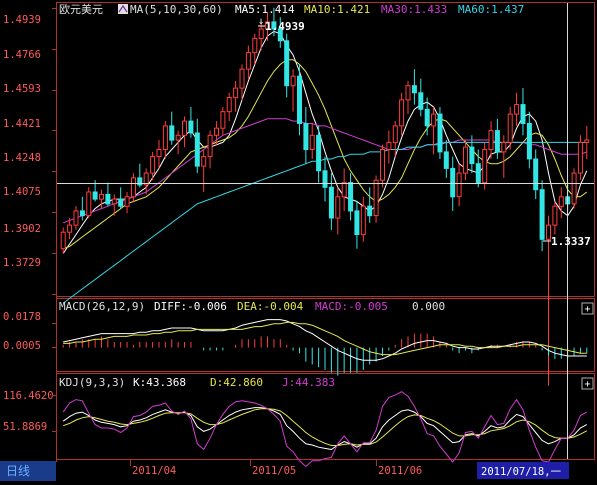 This screenshot has width=597, height=485. What do you see at coordinates (81, 9) in the screenshot?
I see `instrument-title: 欧元美元` at bounding box center [81, 9].